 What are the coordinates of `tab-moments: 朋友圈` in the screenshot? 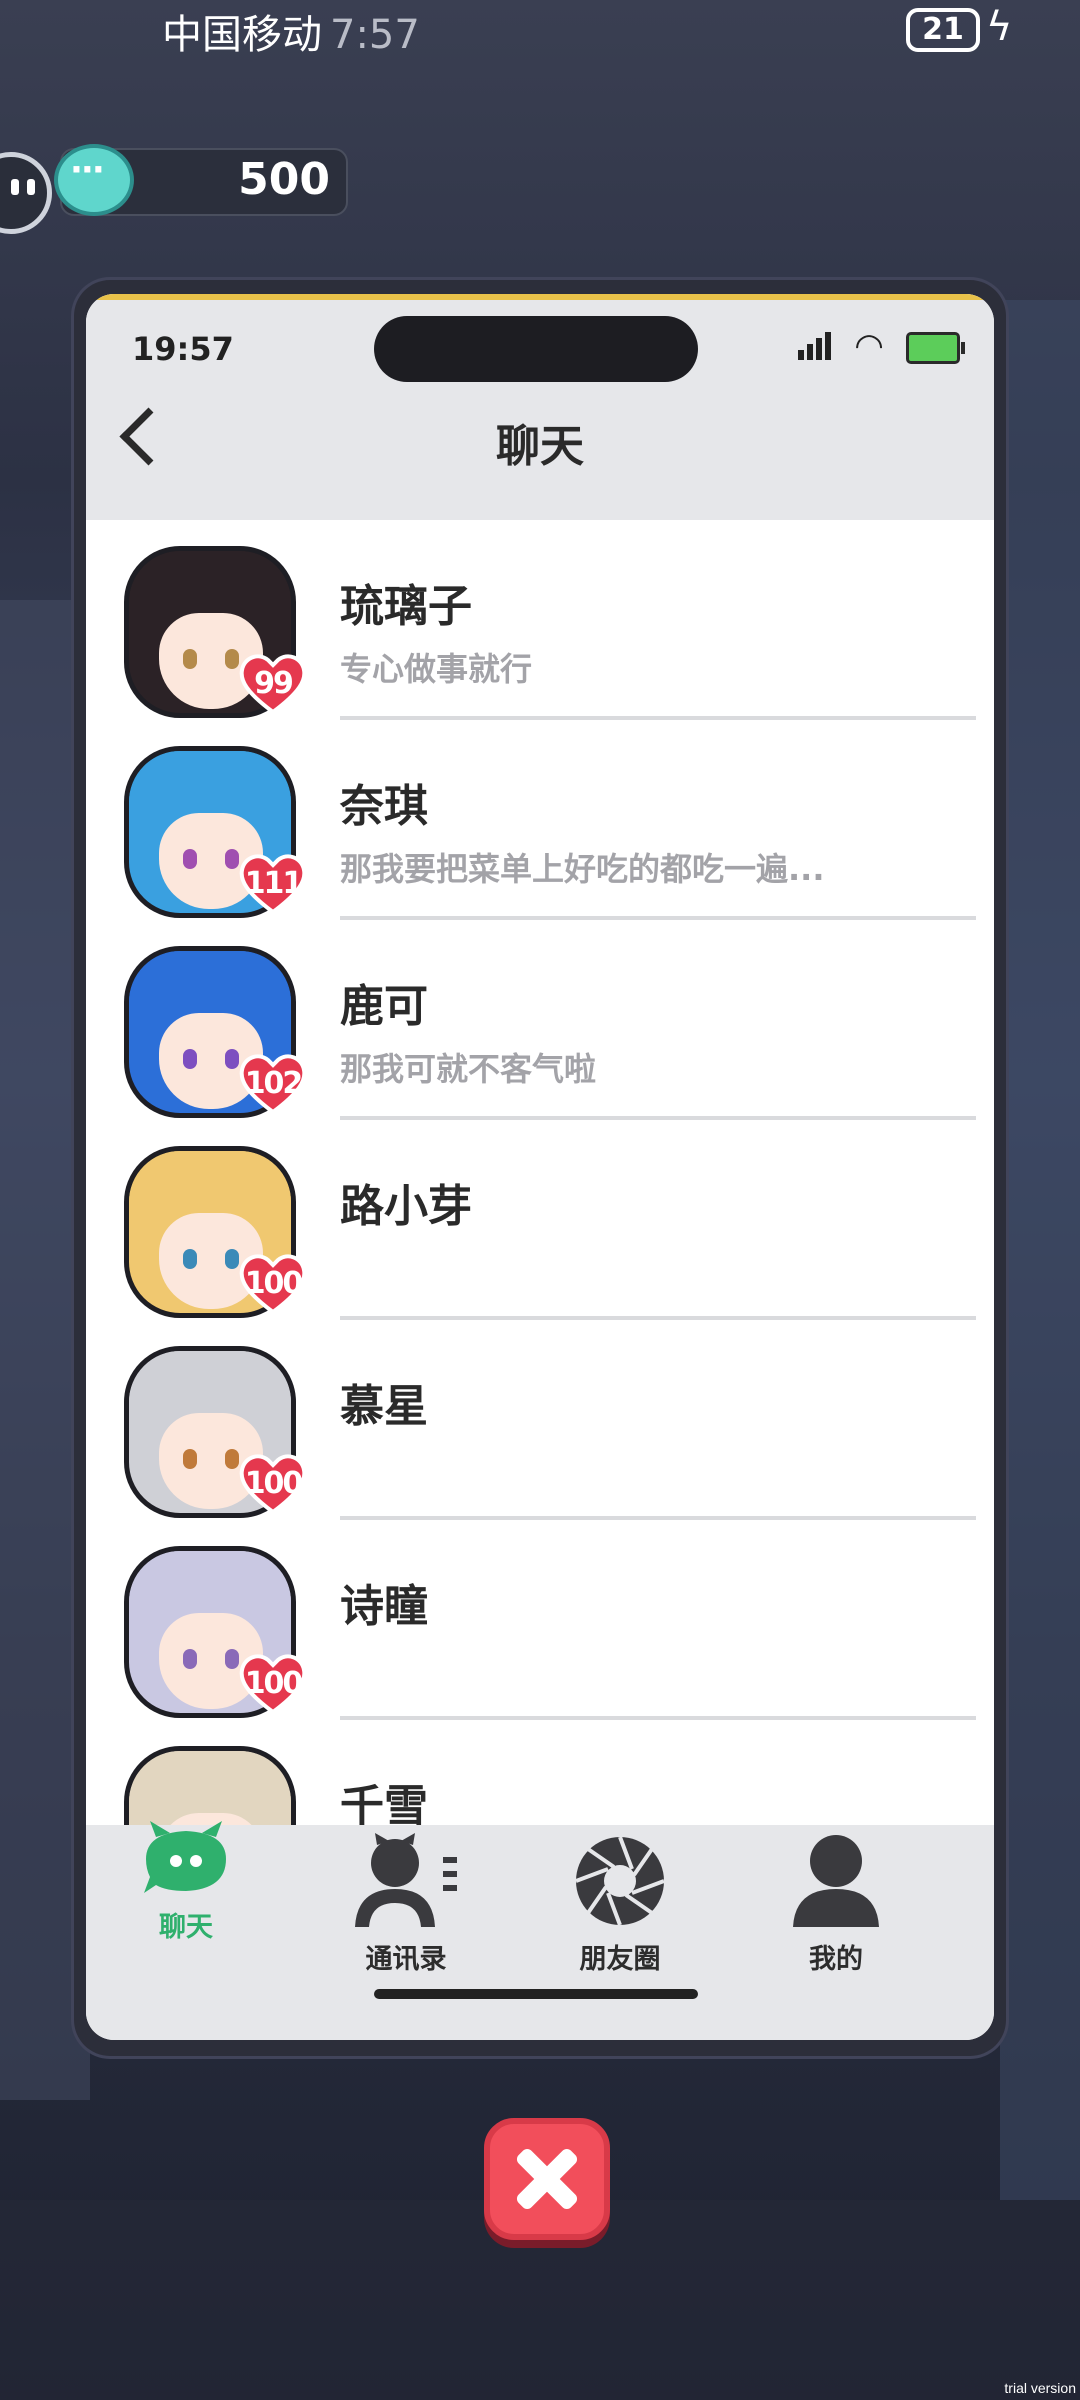 It's located at (620, 1910).